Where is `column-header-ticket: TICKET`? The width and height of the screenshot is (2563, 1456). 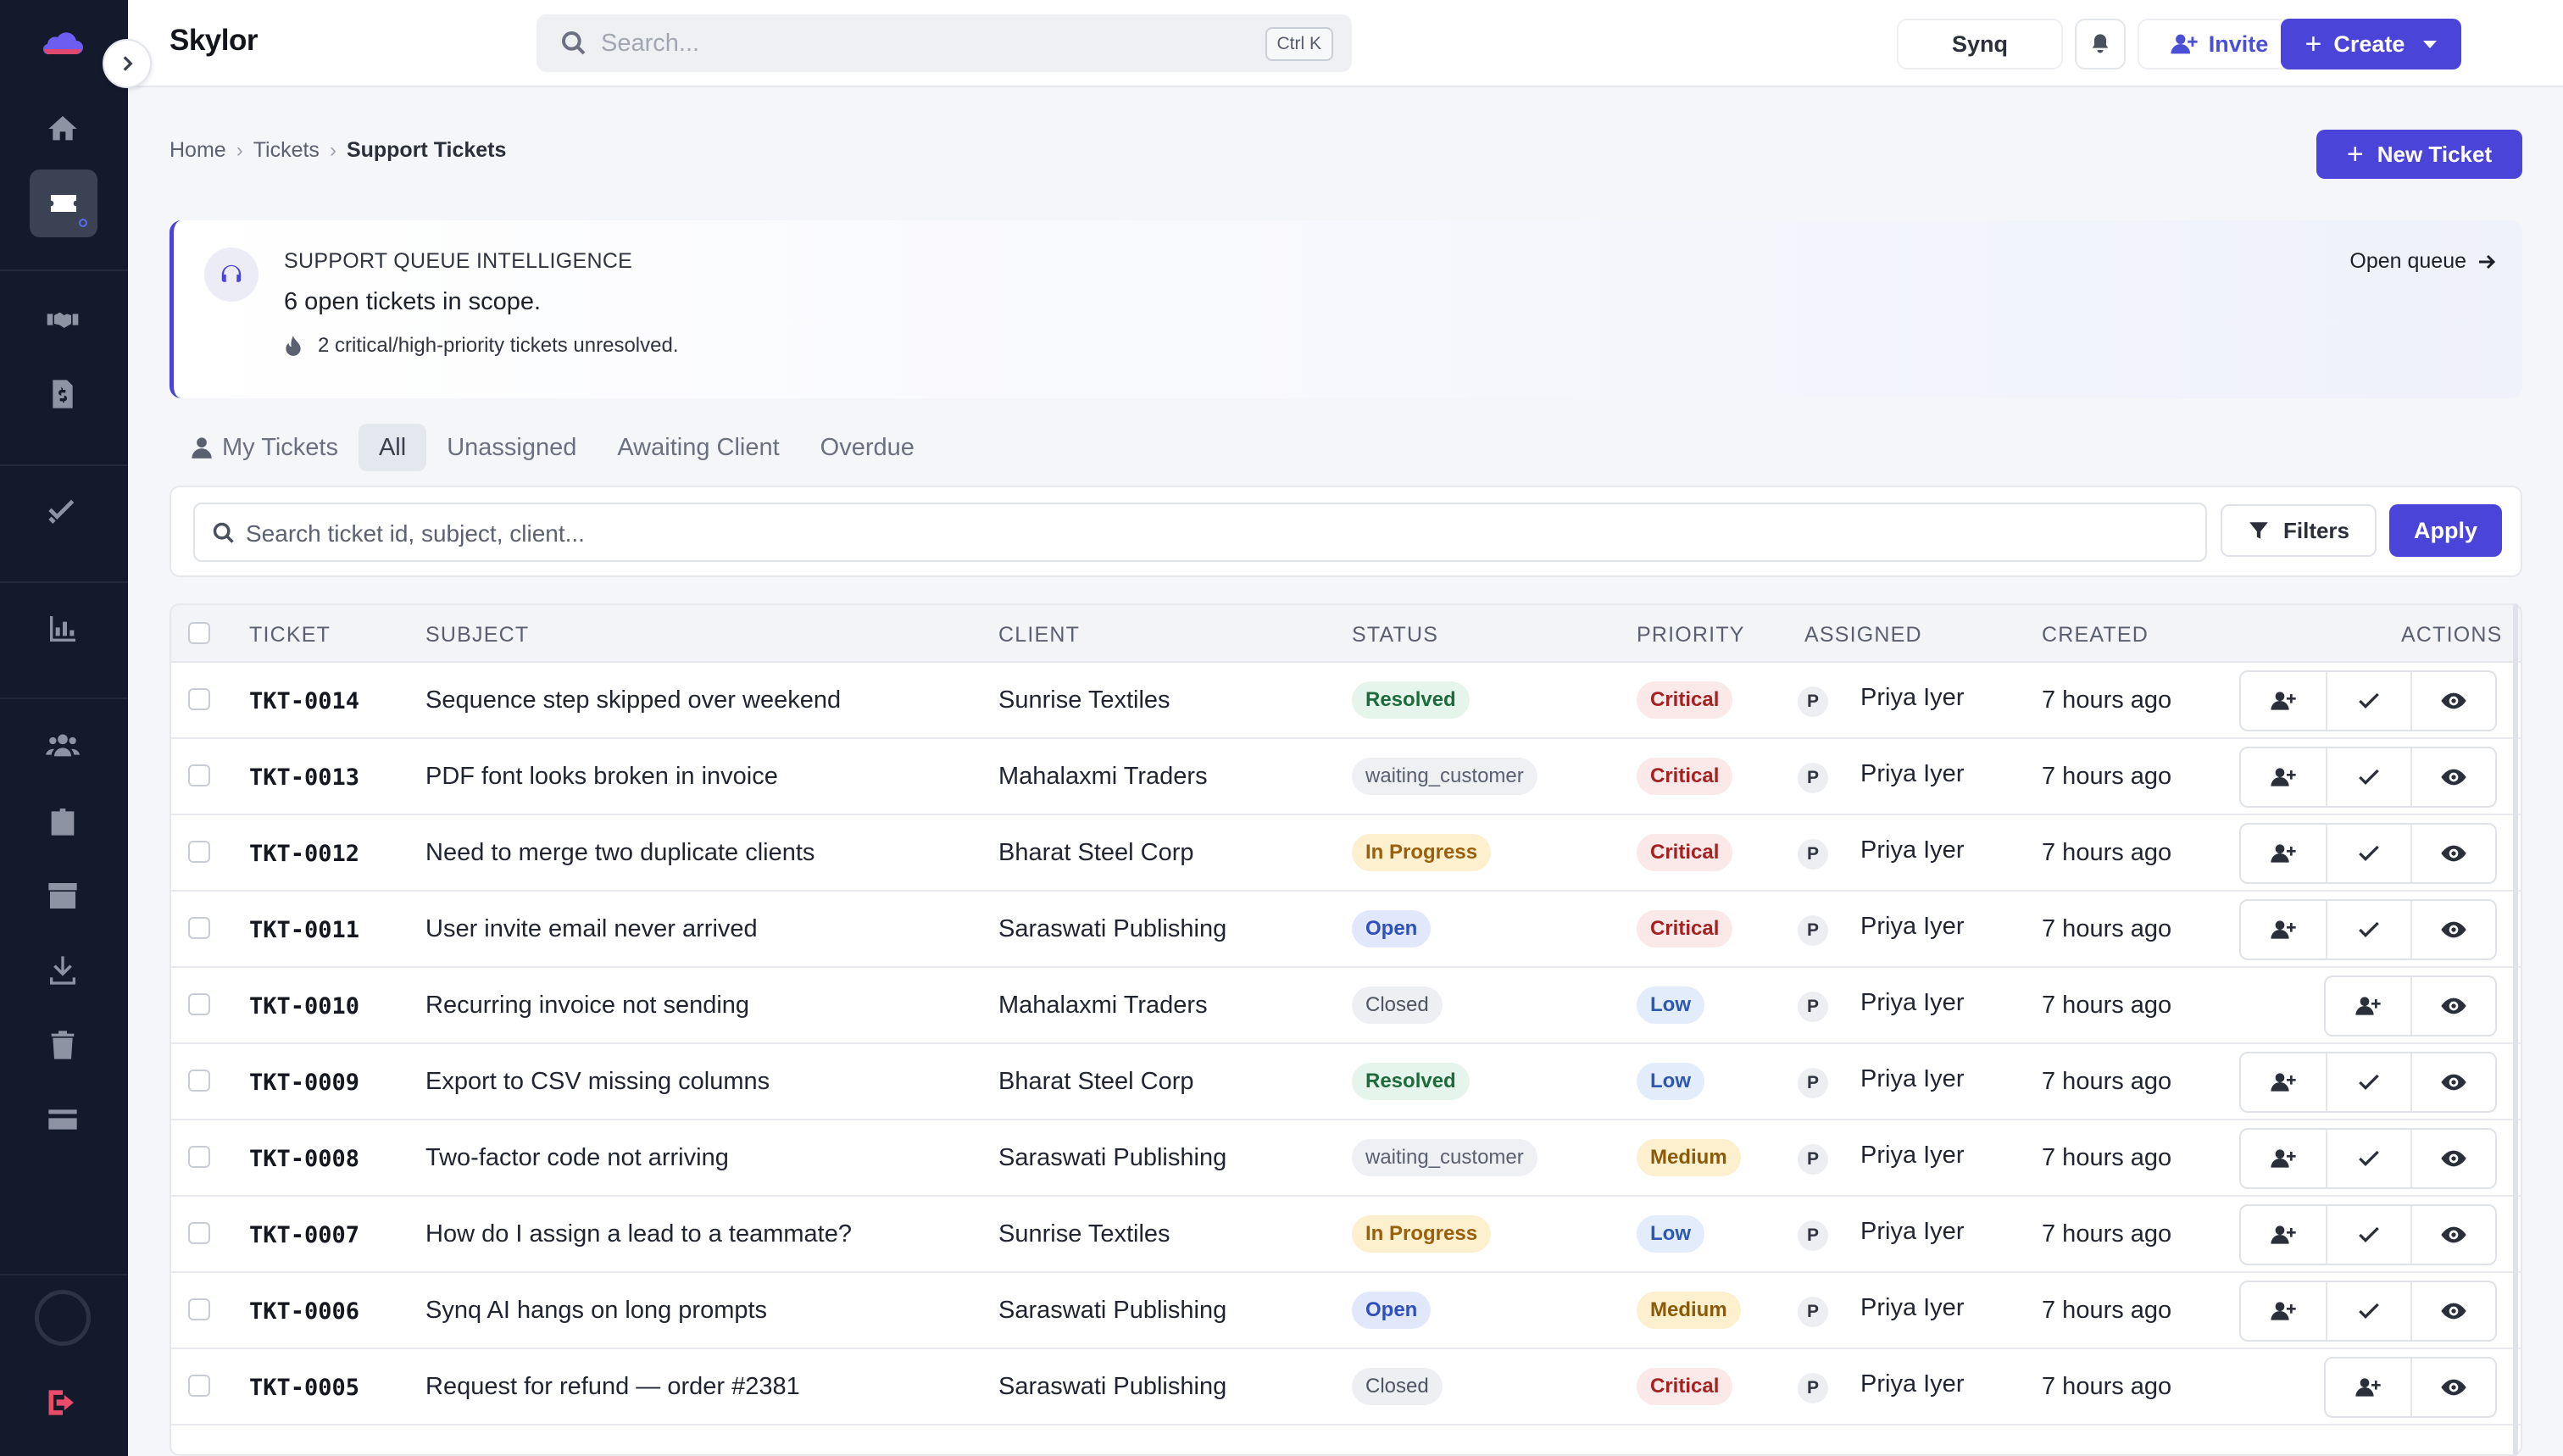 column-header-ticket: TICKET is located at coordinates (290, 635).